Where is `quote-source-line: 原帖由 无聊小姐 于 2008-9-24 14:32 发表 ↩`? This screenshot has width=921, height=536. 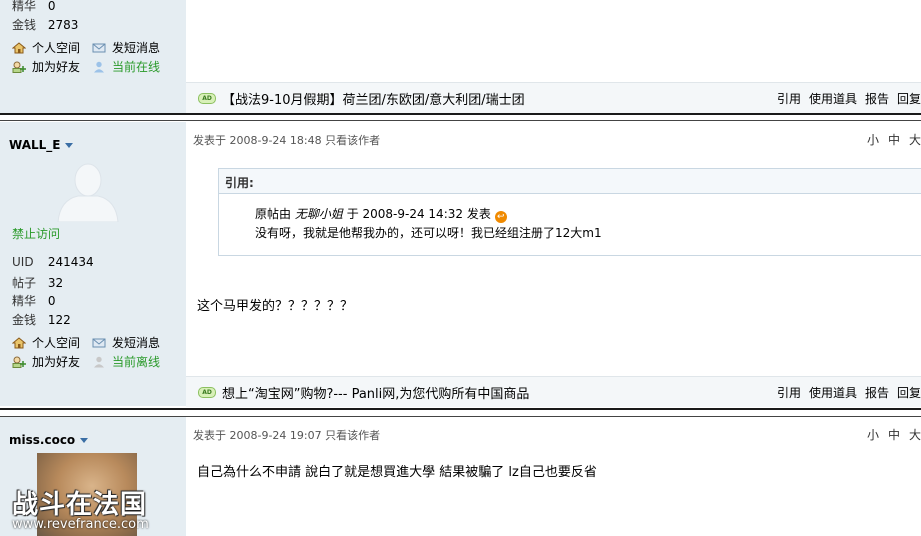 quote-source-line: 原帖由 无聊小姐 于 2008-9-24 14:32 发表 ↩ is located at coordinates (381, 214).